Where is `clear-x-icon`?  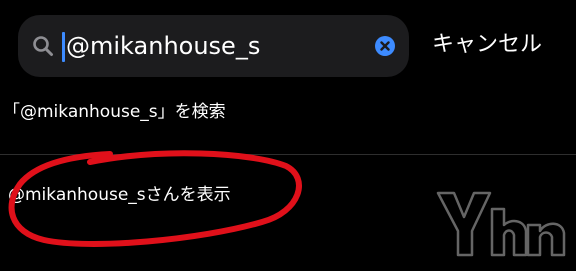 clear-x-icon is located at coordinates (385, 46).